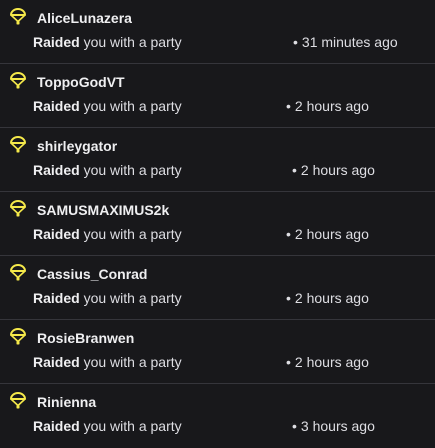 This screenshot has width=435, height=448. I want to click on raider-name: ToppoGodVT, so click(81, 82).